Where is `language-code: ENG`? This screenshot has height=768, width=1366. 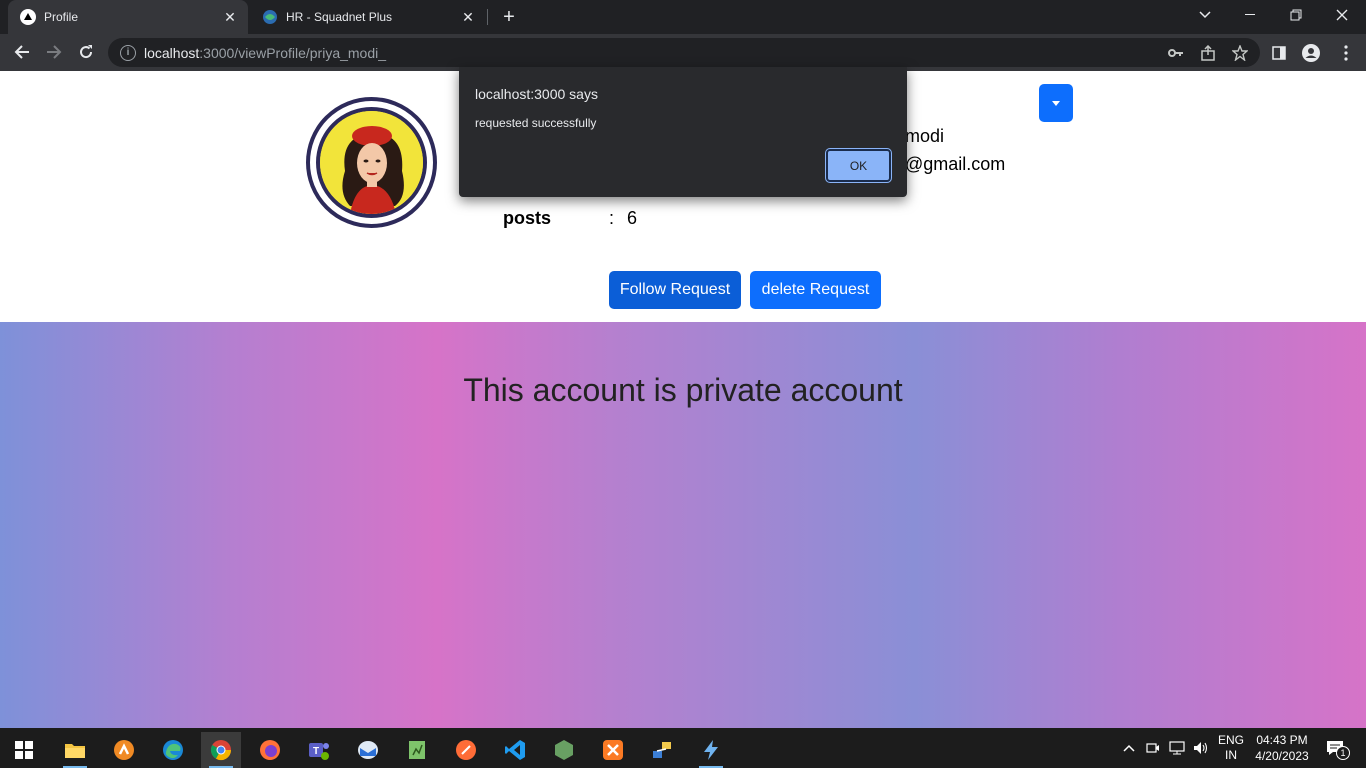
language-code: ENG is located at coordinates (1230, 740).